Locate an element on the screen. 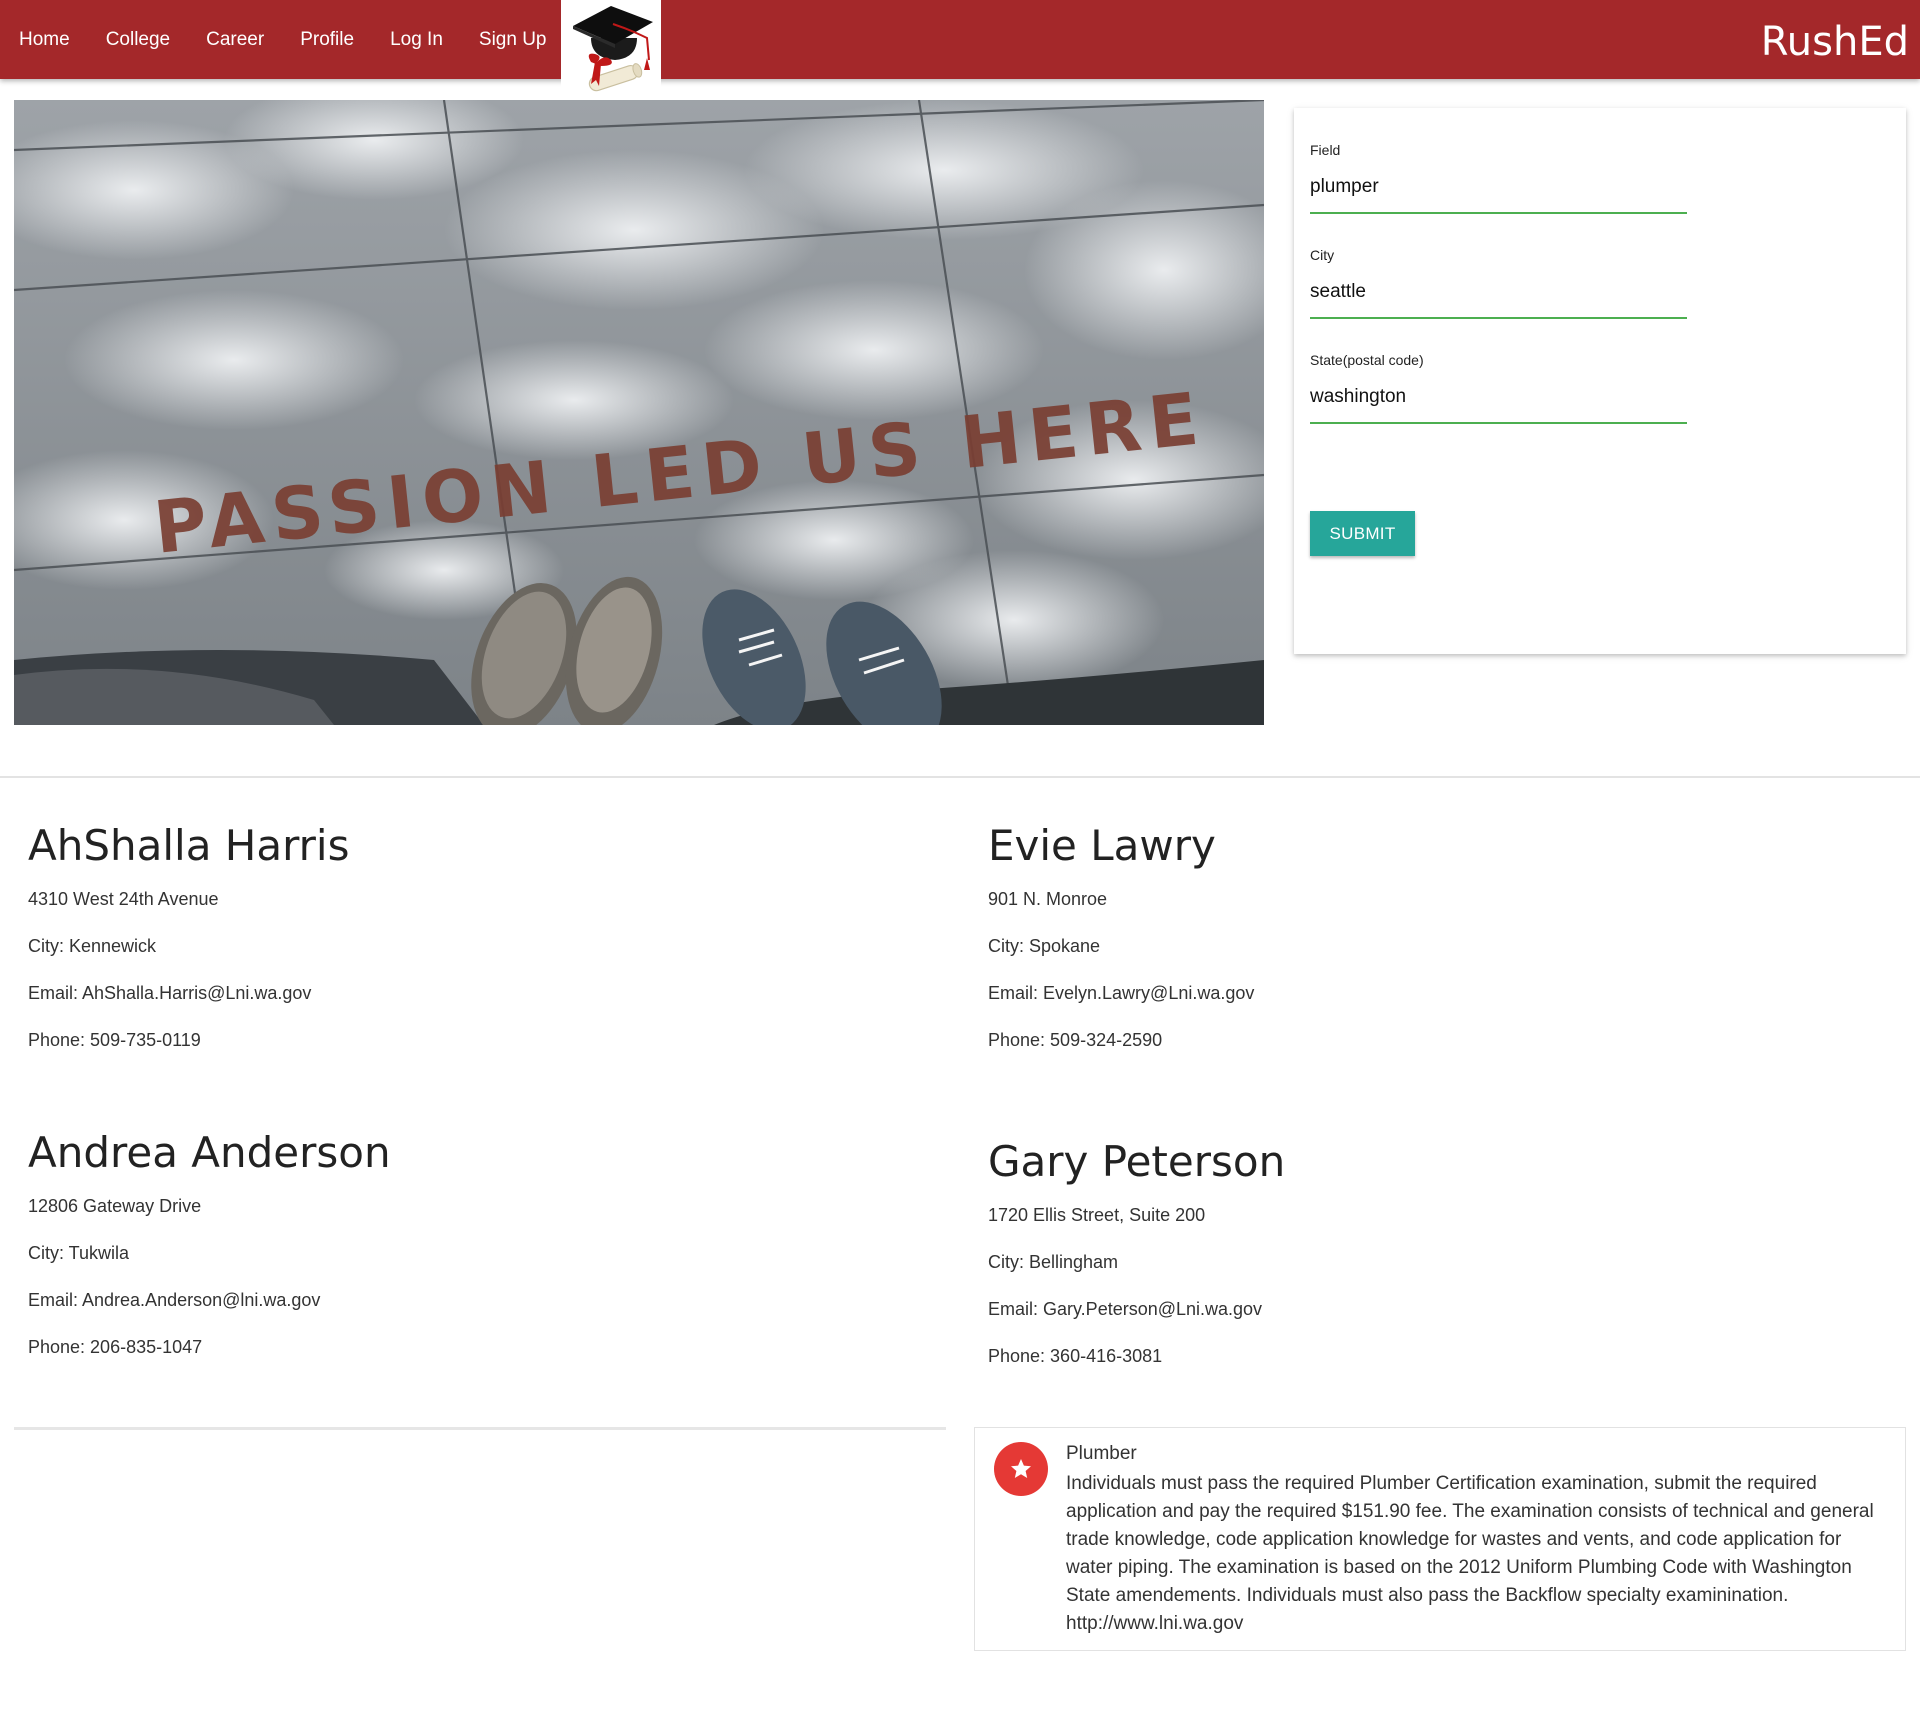 Image resolution: width=1920 pixels, height=1712 pixels. contact-email: Email: AhShalla.Harris@Lni.wa.gov is located at coordinates (170, 993).